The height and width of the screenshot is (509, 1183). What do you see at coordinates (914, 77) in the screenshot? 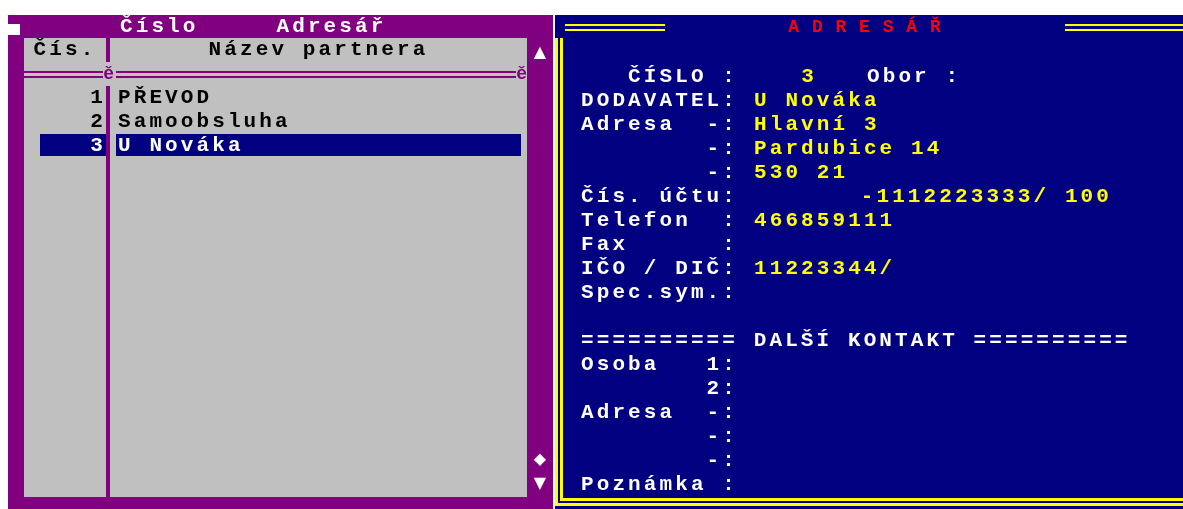
I see `field-label: Obor :` at bounding box center [914, 77].